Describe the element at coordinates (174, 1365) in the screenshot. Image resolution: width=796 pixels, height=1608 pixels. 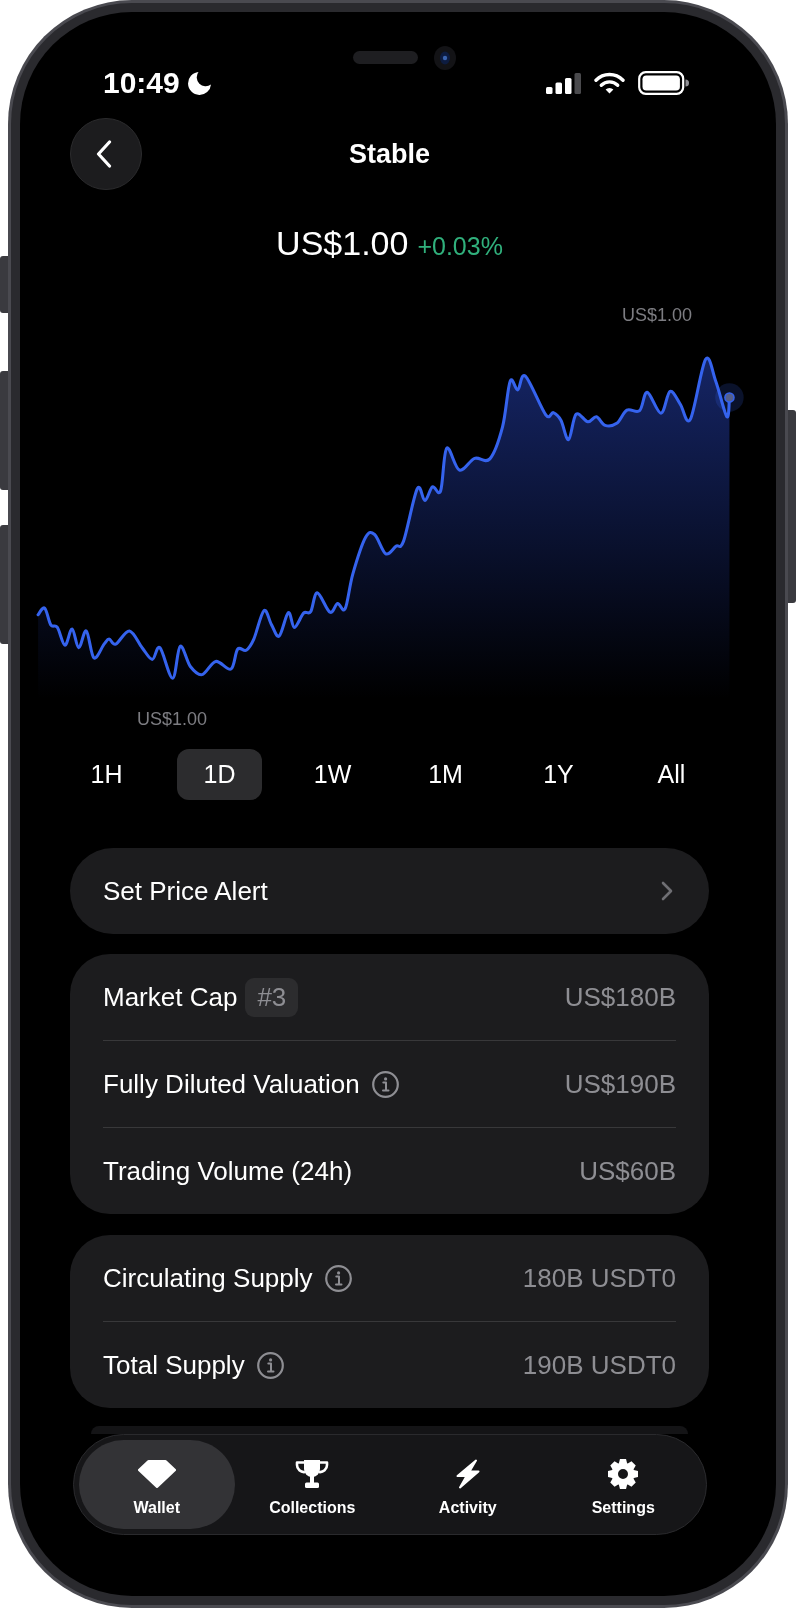
I see `stat-label: Total Supply` at that location.